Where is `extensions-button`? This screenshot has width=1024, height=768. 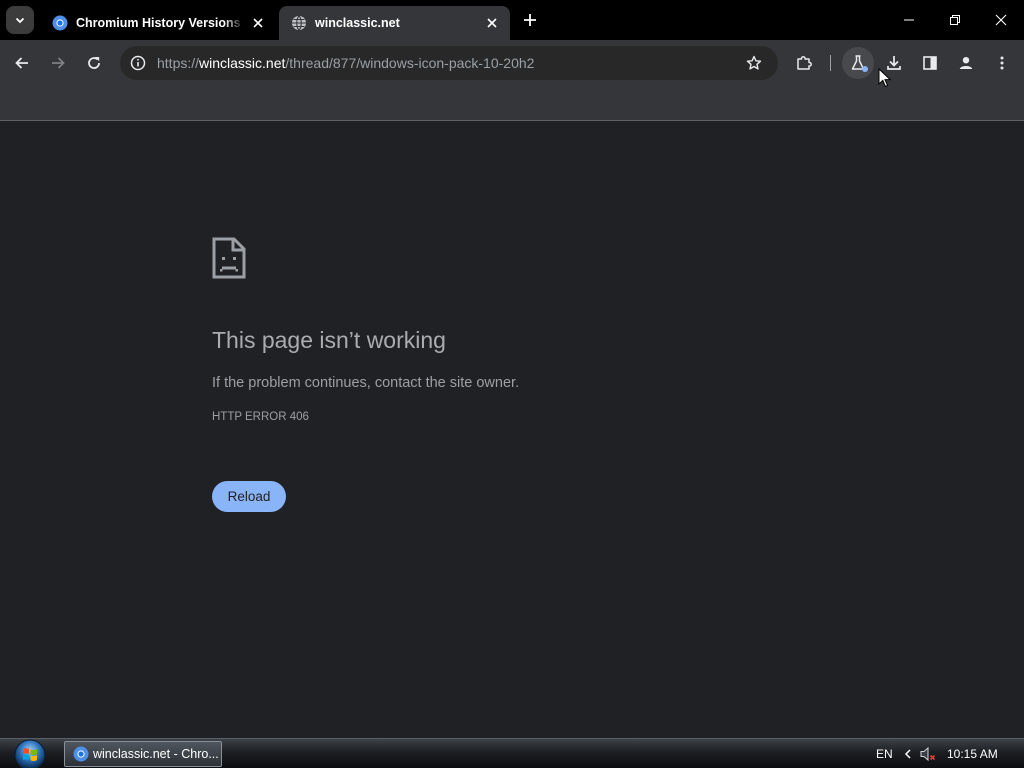 extensions-button is located at coordinates (804, 63).